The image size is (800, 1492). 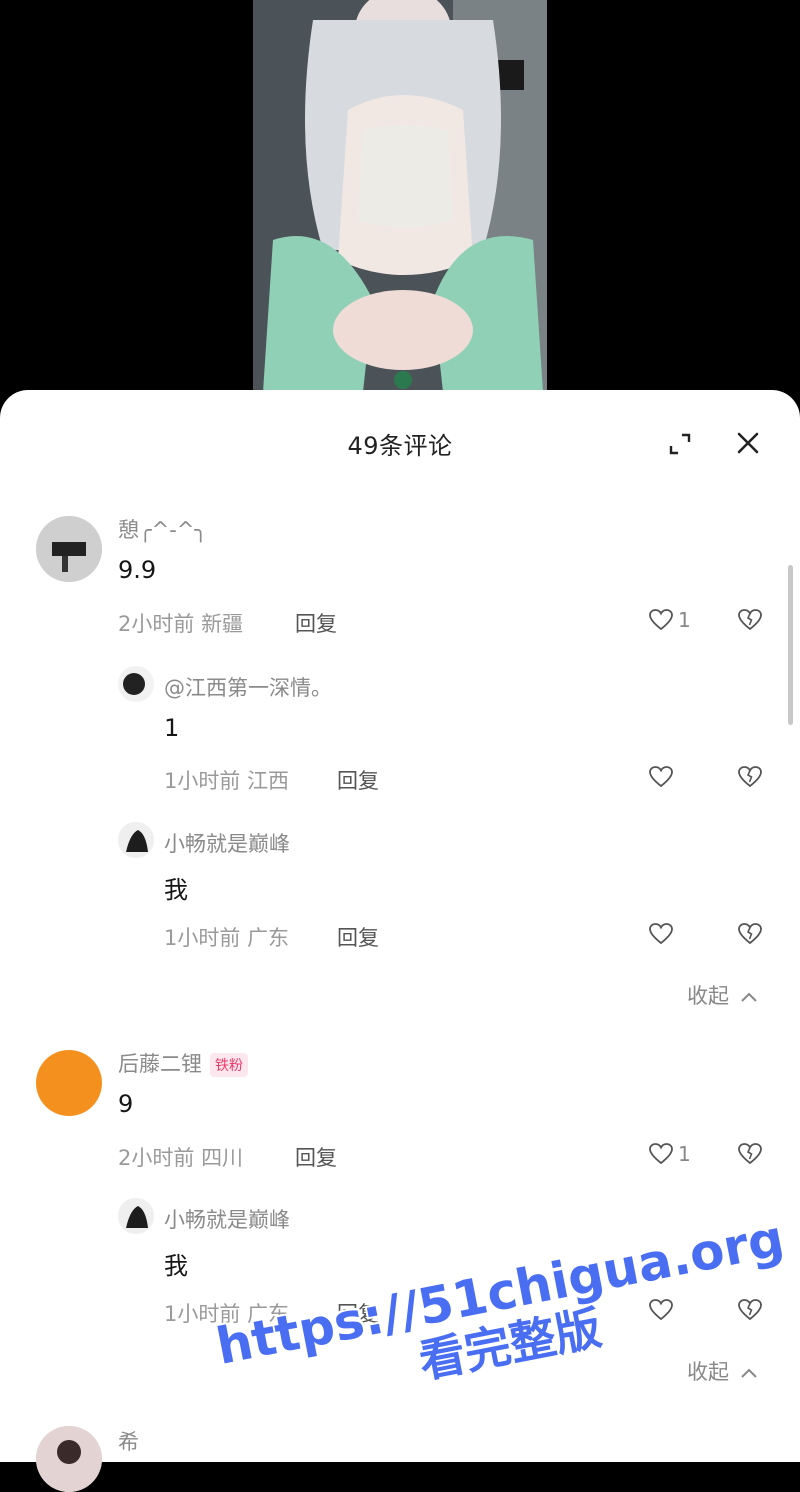 I want to click on comment-author-row: 后藤二锂 铁粉, so click(x=183, y=1063).